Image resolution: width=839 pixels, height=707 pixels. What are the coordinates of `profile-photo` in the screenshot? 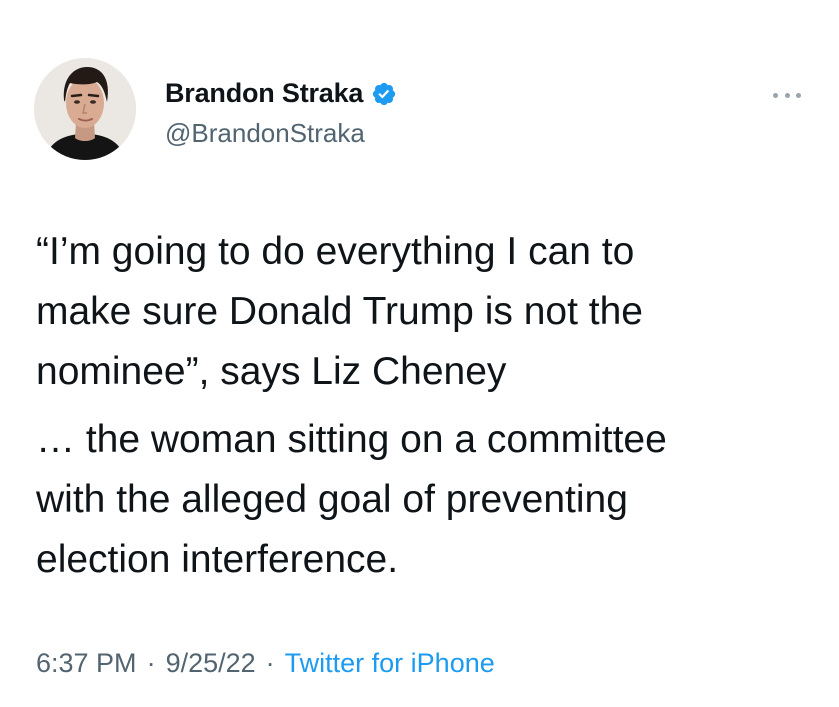 It's located at (85, 109).